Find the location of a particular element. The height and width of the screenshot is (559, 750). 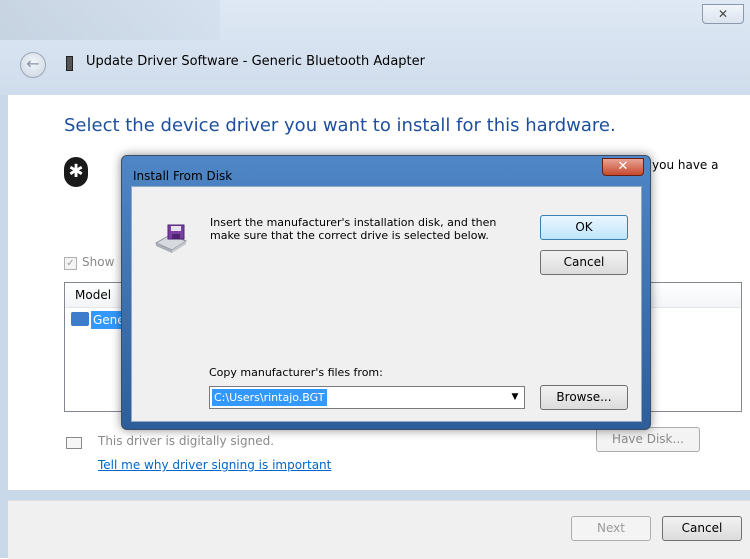

ok-button: OK is located at coordinates (584, 227).